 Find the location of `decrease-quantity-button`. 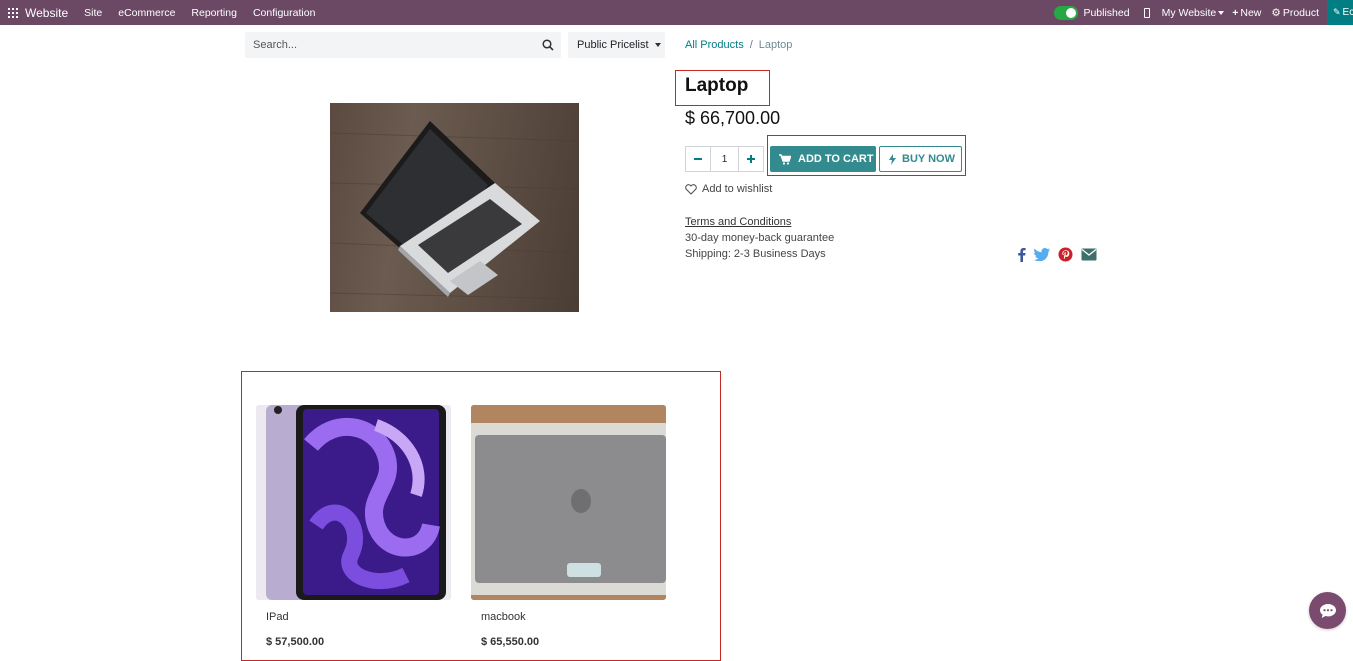

decrease-quantity-button is located at coordinates (698, 159).